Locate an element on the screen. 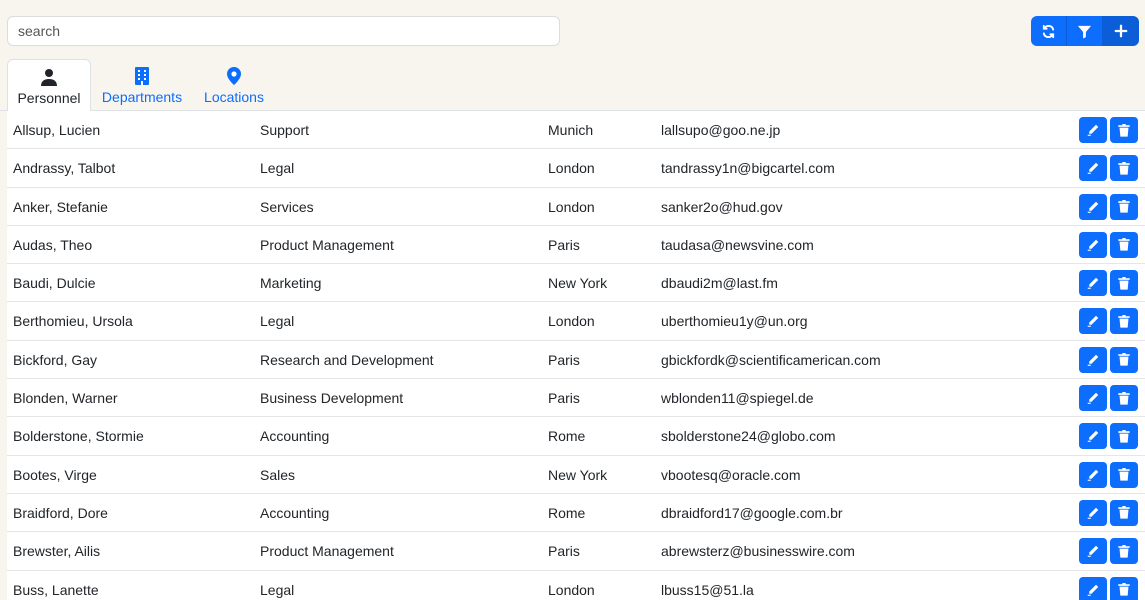 This screenshot has width=1145, height=600. cell-name: Anker, Stefanie is located at coordinates (60, 206).